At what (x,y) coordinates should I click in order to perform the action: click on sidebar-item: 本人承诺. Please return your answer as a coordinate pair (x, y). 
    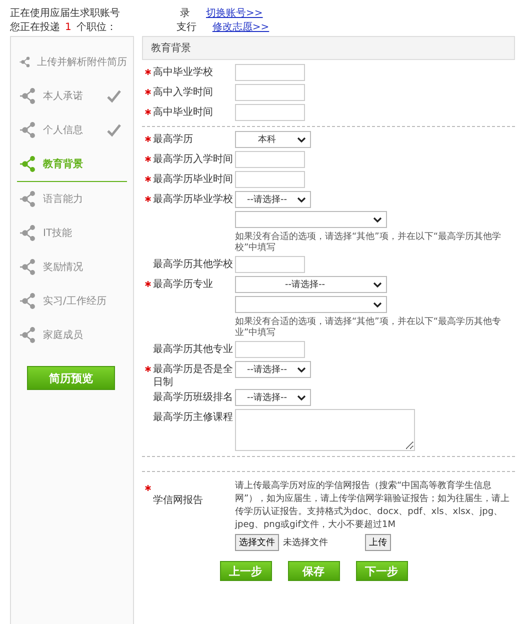
    Looking at the image, I should click on (72, 96).